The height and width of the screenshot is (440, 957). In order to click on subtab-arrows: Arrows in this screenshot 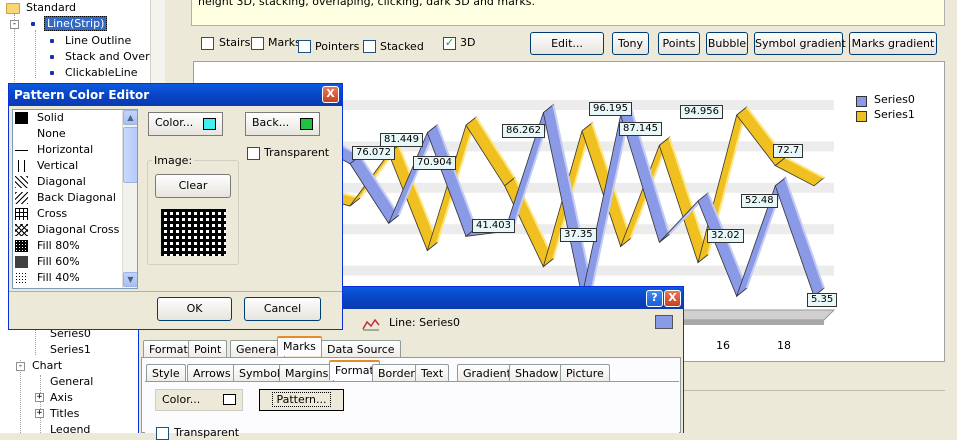, I will do `click(212, 373)`.